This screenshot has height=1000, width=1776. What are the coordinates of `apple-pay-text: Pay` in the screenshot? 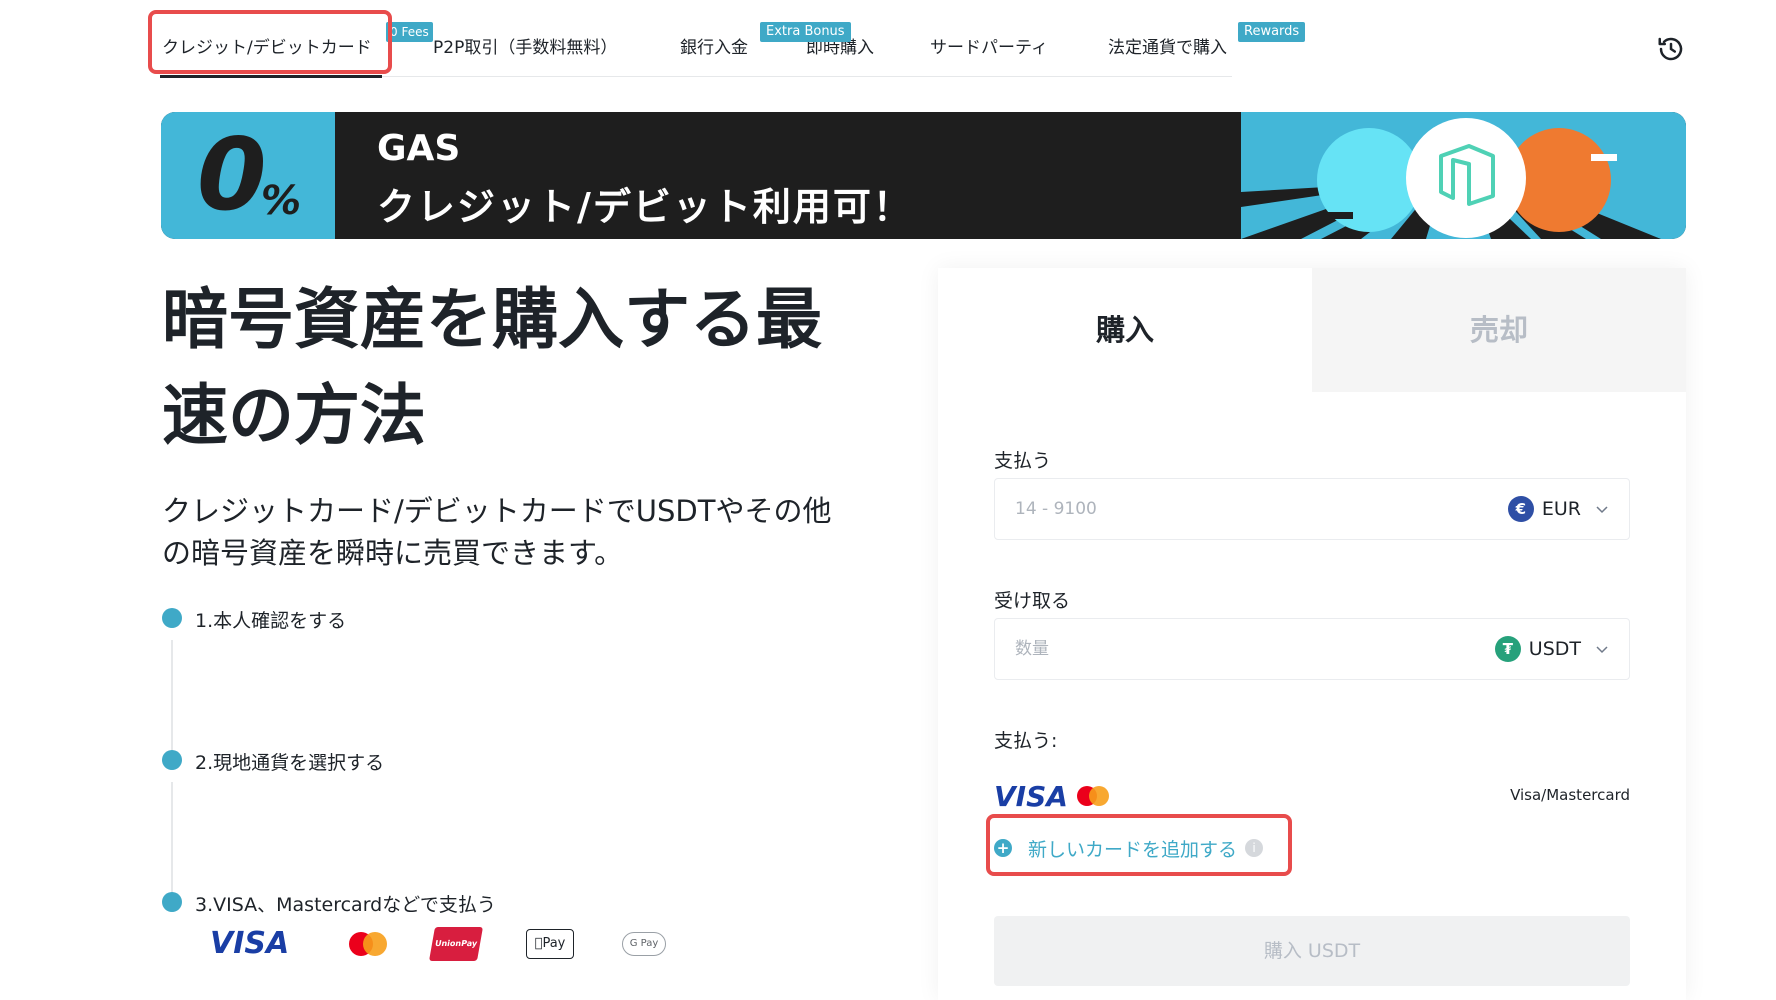 It's located at (551, 943).